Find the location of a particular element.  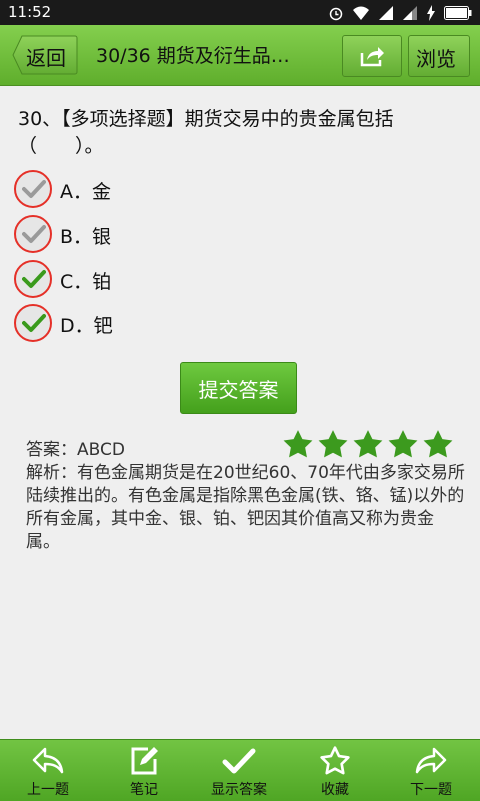

show-answer-button: 显示答案 is located at coordinates (239, 770).